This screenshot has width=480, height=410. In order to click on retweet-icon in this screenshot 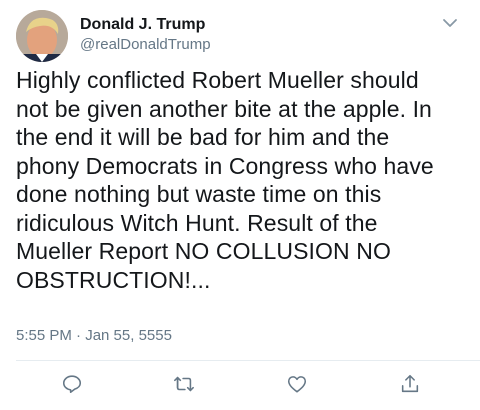, I will do `click(184, 384)`.